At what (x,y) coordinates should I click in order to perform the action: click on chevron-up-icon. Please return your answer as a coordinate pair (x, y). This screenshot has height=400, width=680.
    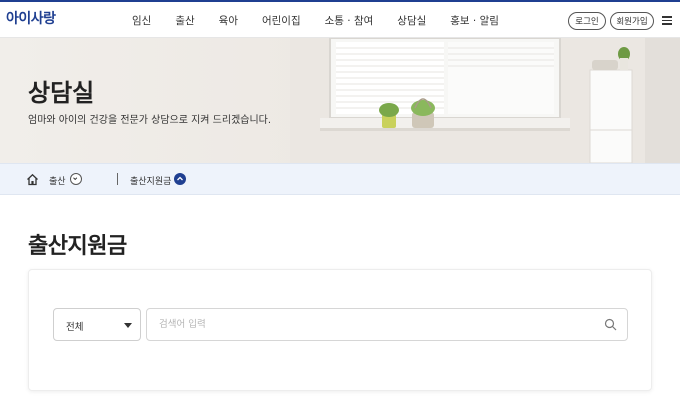
    Looking at the image, I should click on (180, 179).